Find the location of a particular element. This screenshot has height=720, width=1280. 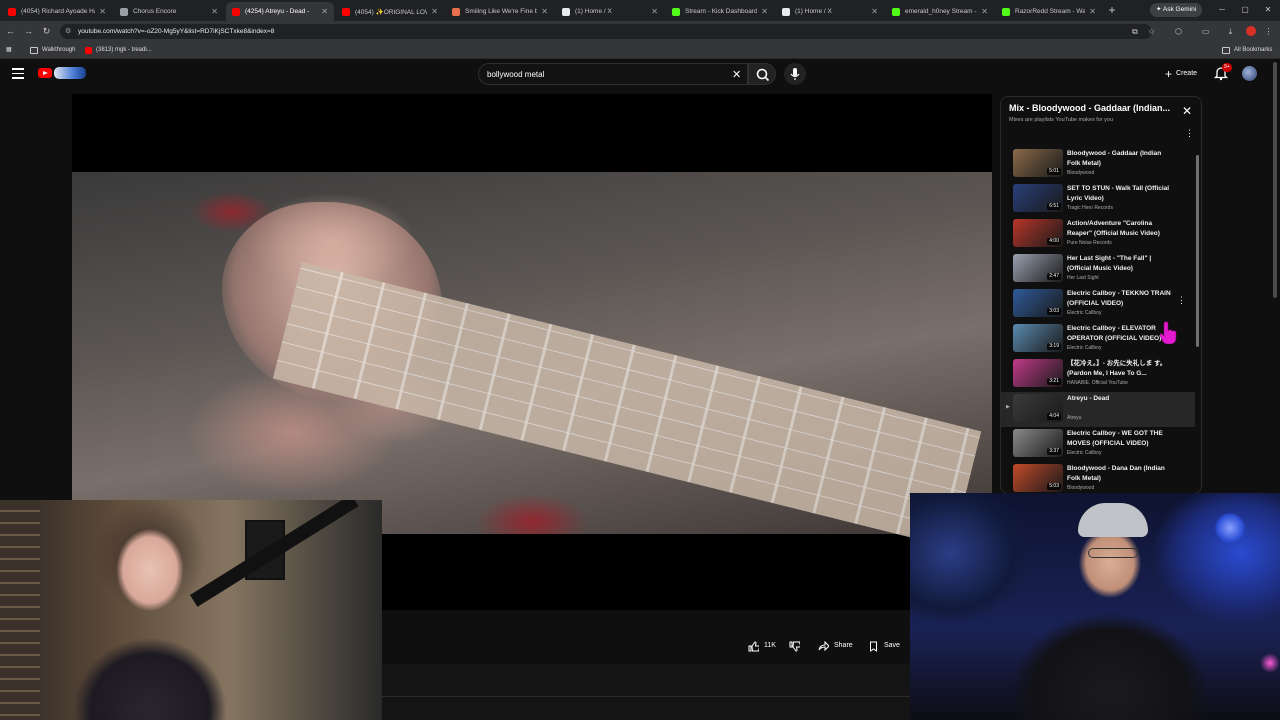

clear-search-icon: ✕ is located at coordinates (736, 75).